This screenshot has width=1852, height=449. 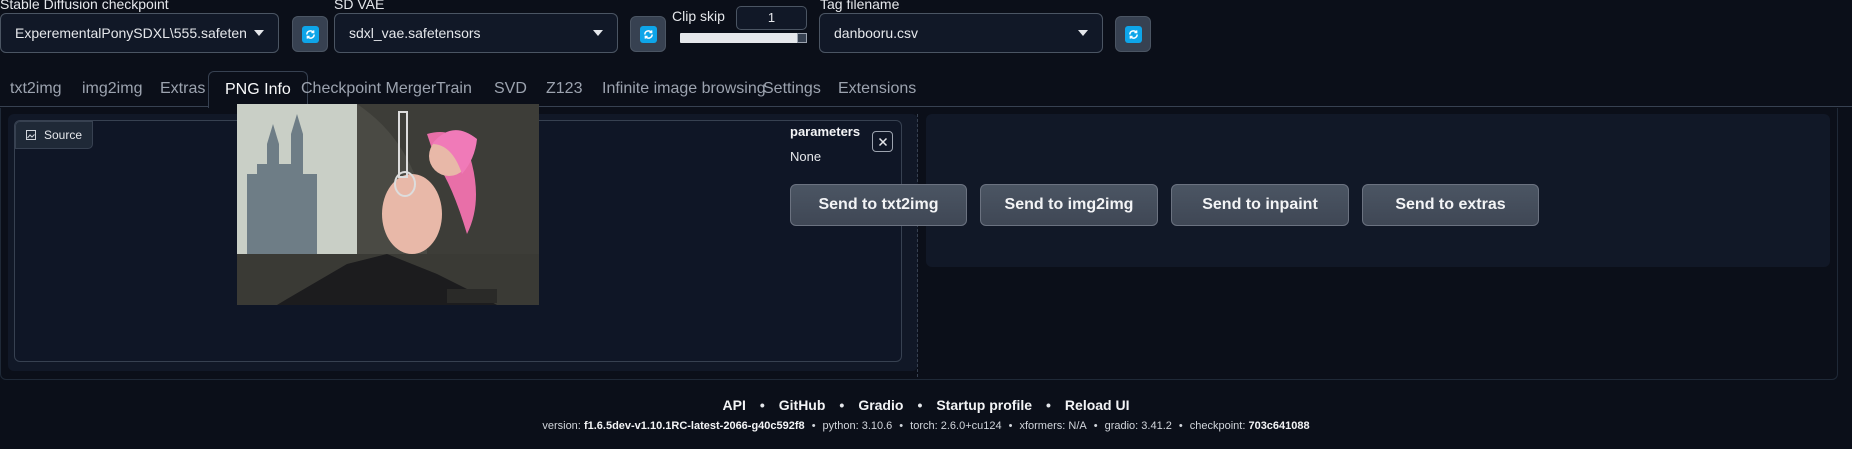 What do you see at coordinates (1279, 426) in the screenshot?
I see `checkpoint-hash-value: 703c641088` at bounding box center [1279, 426].